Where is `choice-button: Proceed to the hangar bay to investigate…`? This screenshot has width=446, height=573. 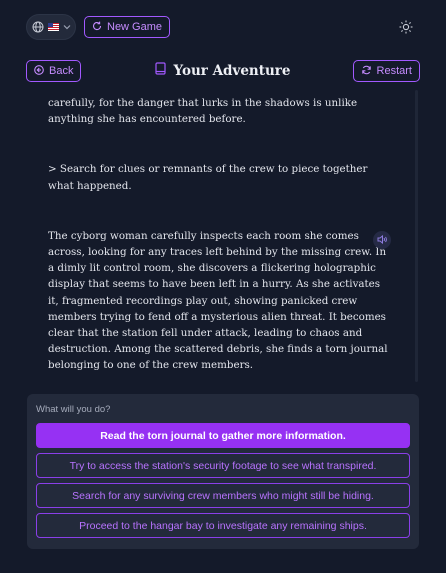
choice-button: Proceed to the hangar bay to investigate… is located at coordinates (223, 525).